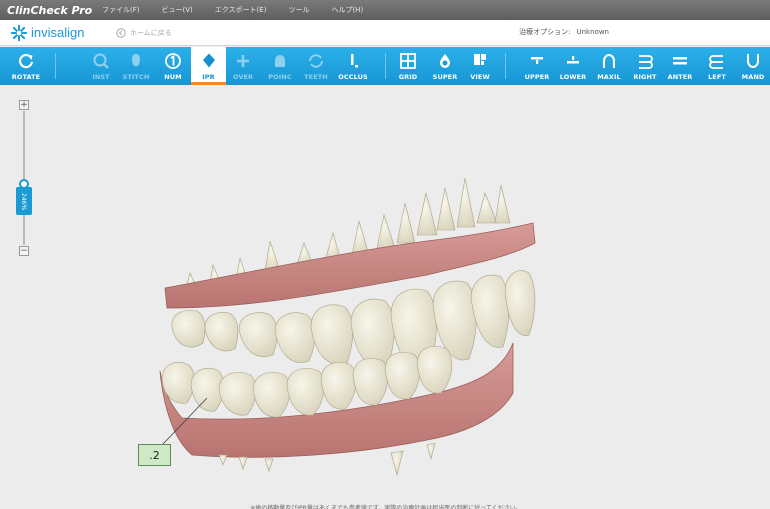 The width and height of the screenshot is (770, 509). What do you see at coordinates (408, 61) in the screenshot?
I see `grid-icon` at bounding box center [408, 61].